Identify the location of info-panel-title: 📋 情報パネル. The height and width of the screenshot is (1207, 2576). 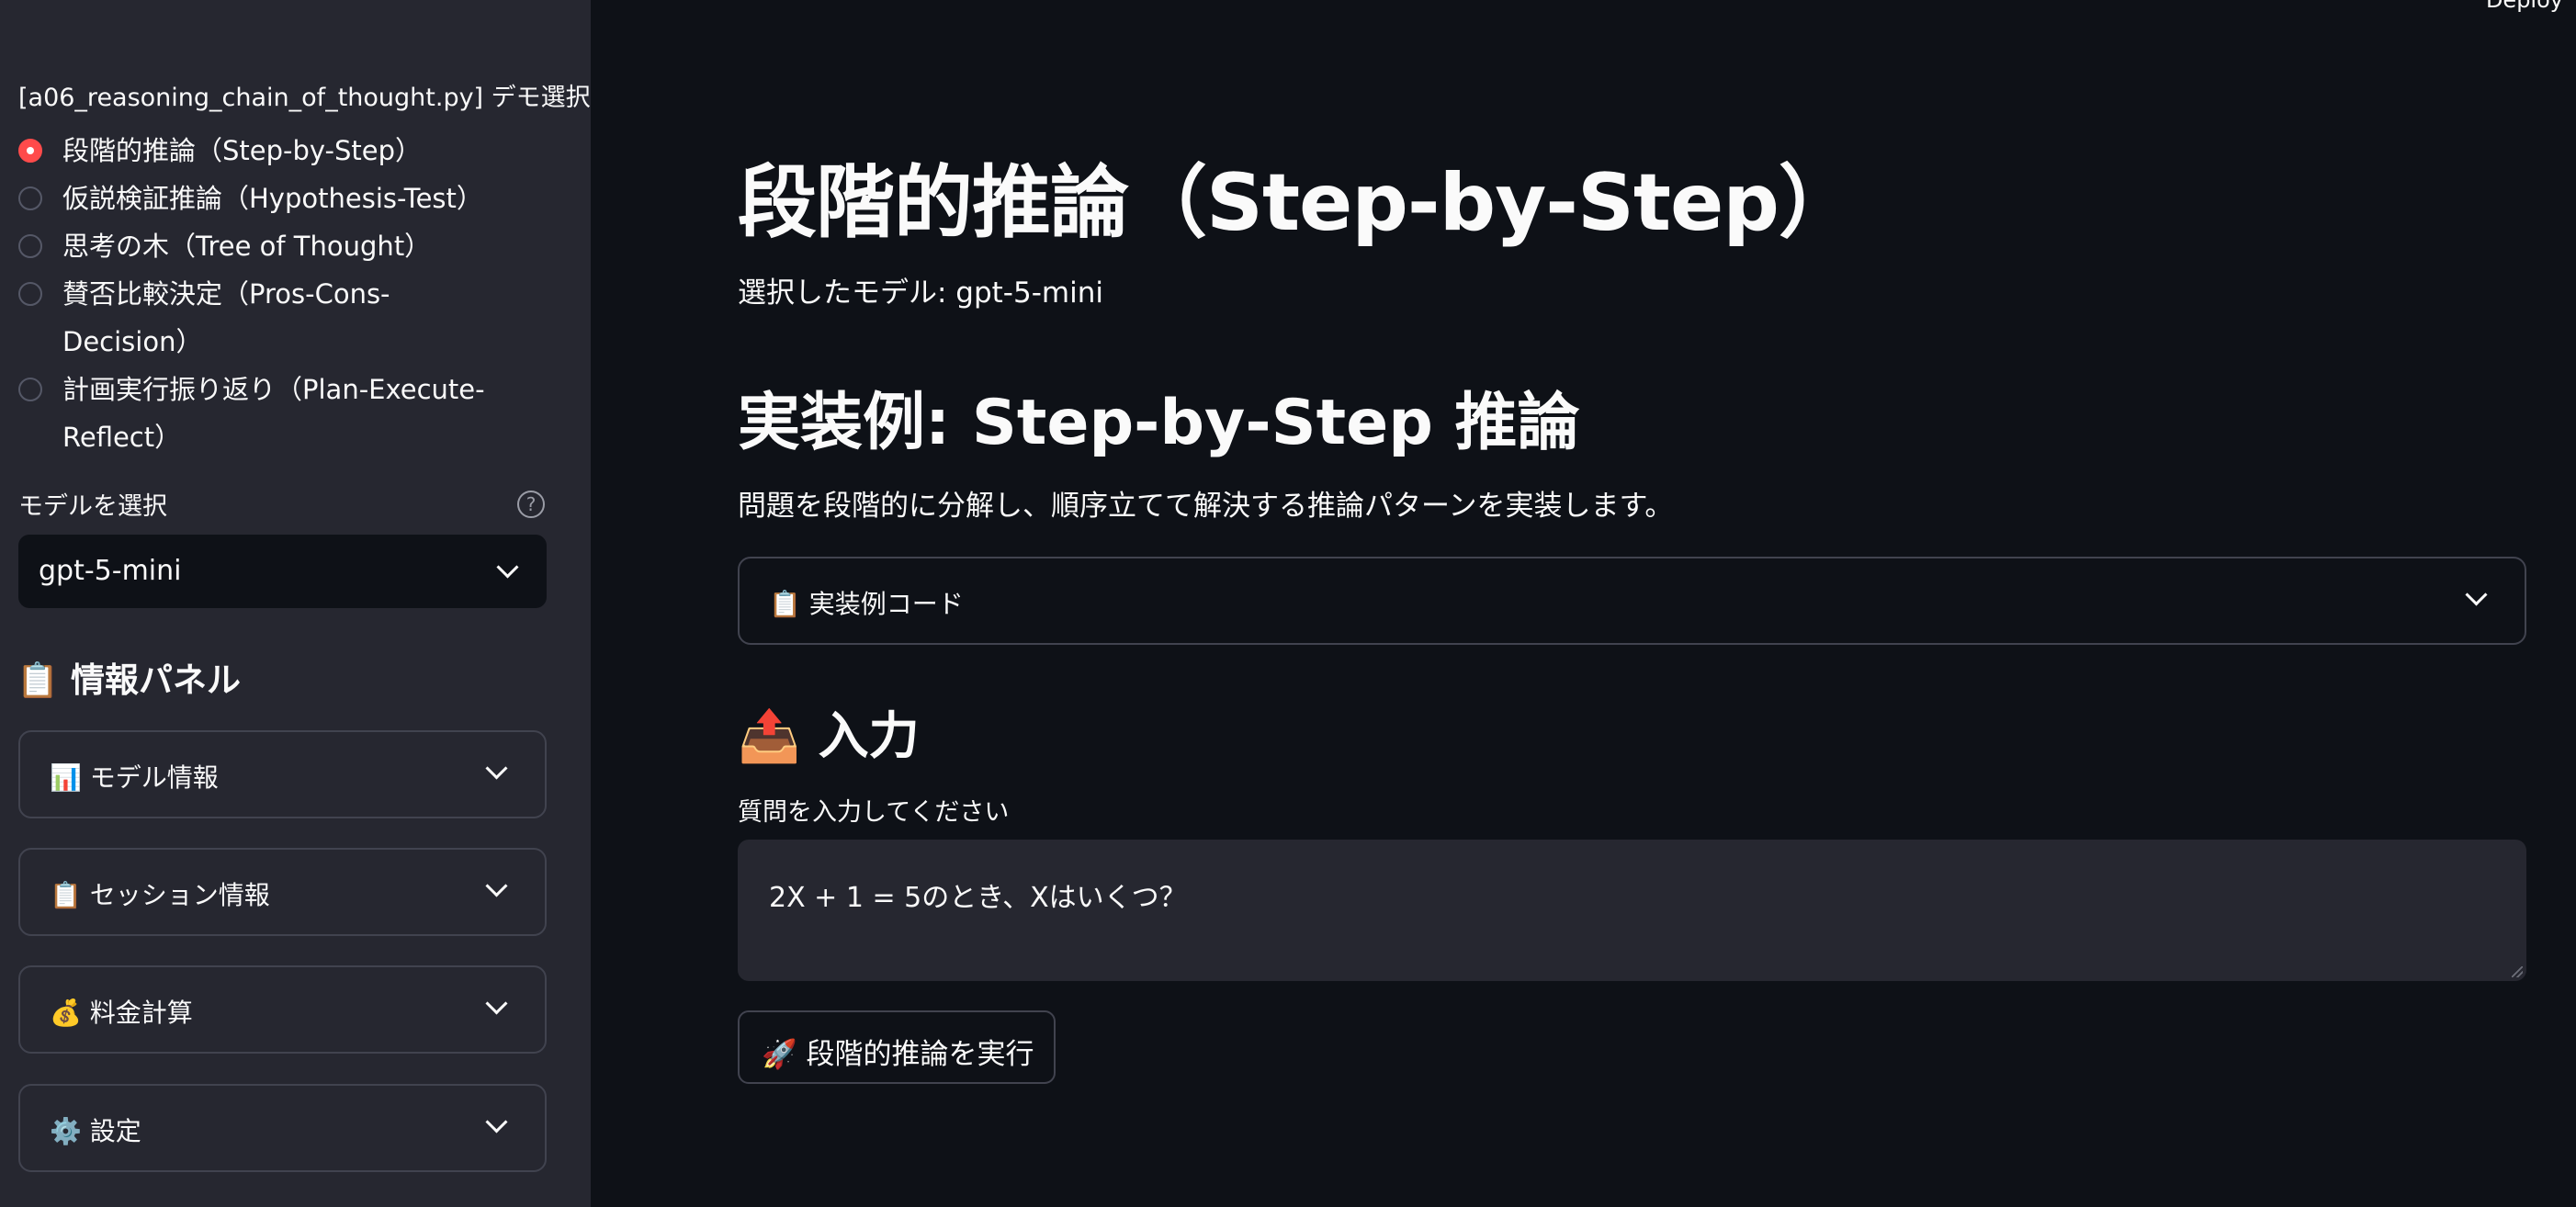
(129, 677).